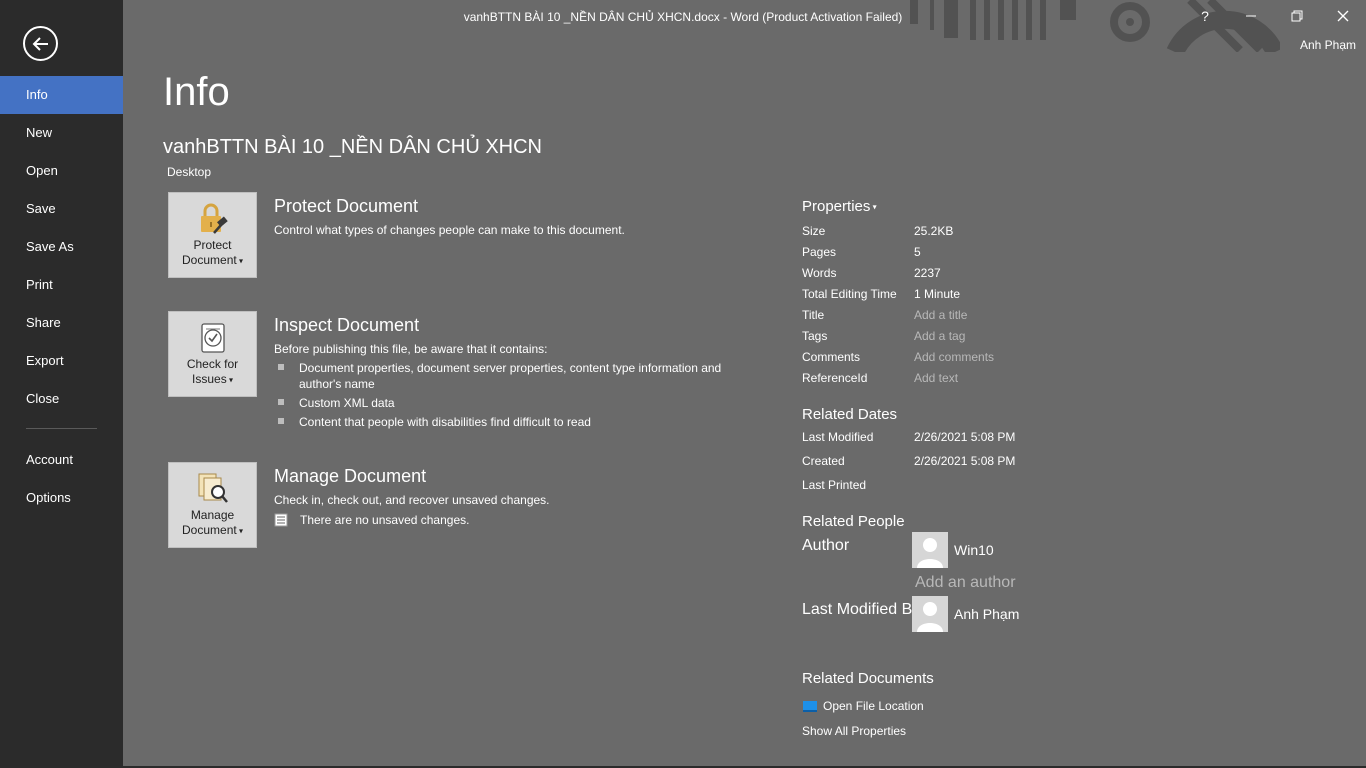 The height and width of the screenshot is (768, 1366). Describe the element at coordinates (861, 609) in the screenshot. I see `last-modified-by-label: Last Modified By` at that location.